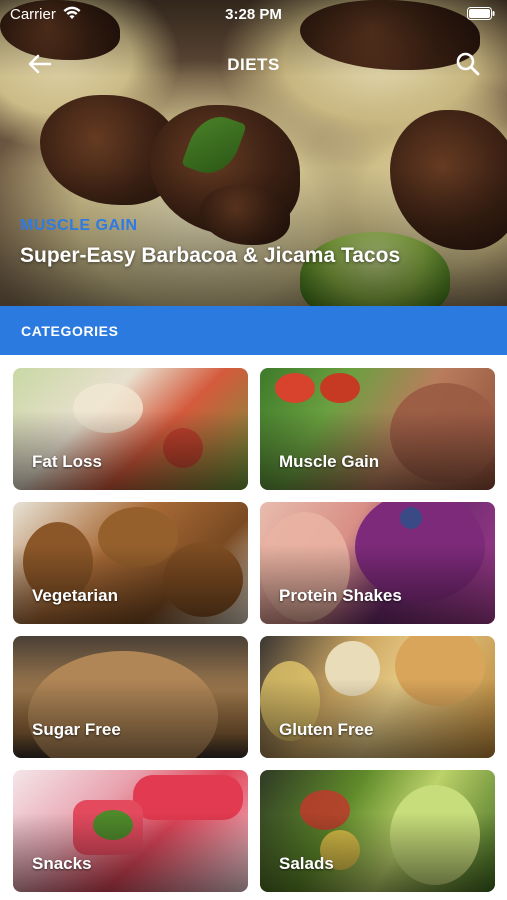 The image size is (507, 900). I want to click on category-label: Muscle Gain, so click(329, 461).